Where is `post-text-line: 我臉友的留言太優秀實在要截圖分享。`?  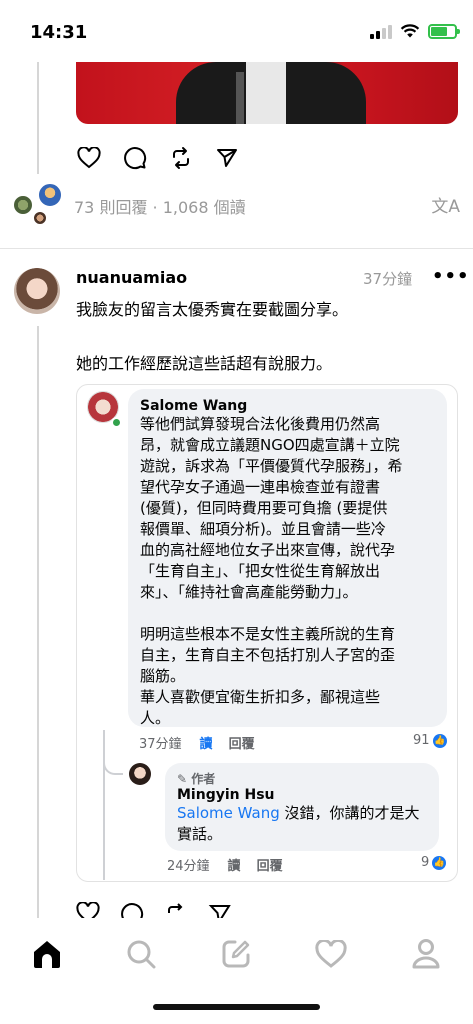
post-text-line: 我臉友的留言太優秀實在要截圖分享。 is located at coordinates (212, 309).